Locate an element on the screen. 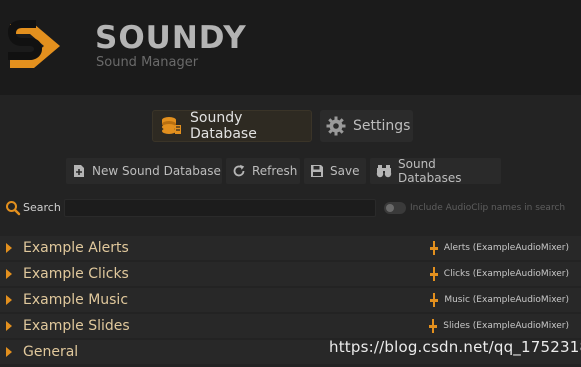  search-row: Search Include AudioClip names in search is located at coordinates (290, 208).